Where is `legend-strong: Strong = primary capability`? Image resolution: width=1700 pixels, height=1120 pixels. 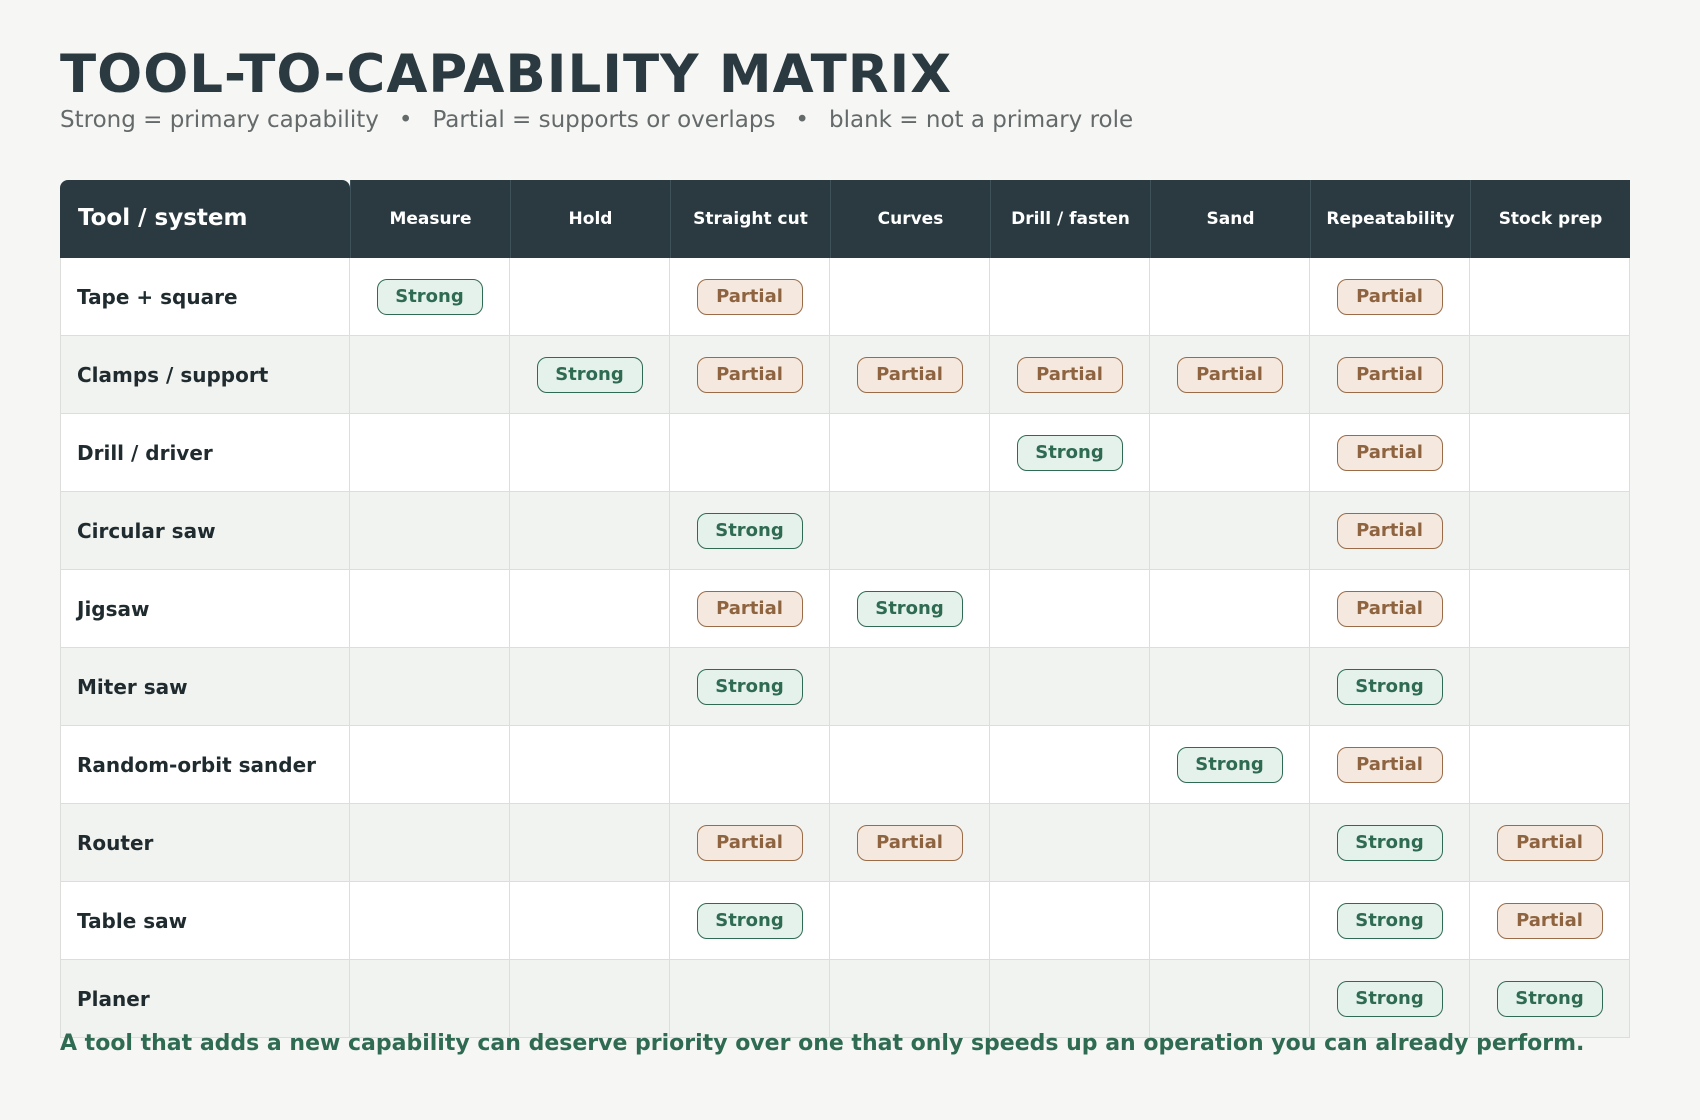 legend-strong: Strong = primary capability is located at coordinates (219, 120).